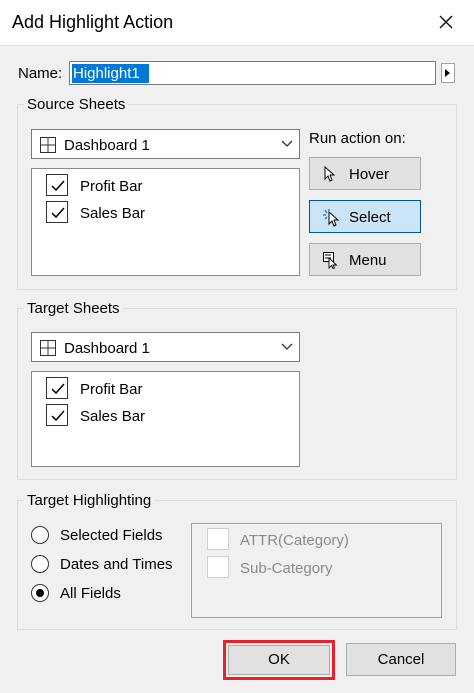 The height and width of the screenshot is (693, 474). What do you see at coordinates (116, 564) in the screenshot?
I see `radio-label: Dates and Times` at bounding box center [116, 564].